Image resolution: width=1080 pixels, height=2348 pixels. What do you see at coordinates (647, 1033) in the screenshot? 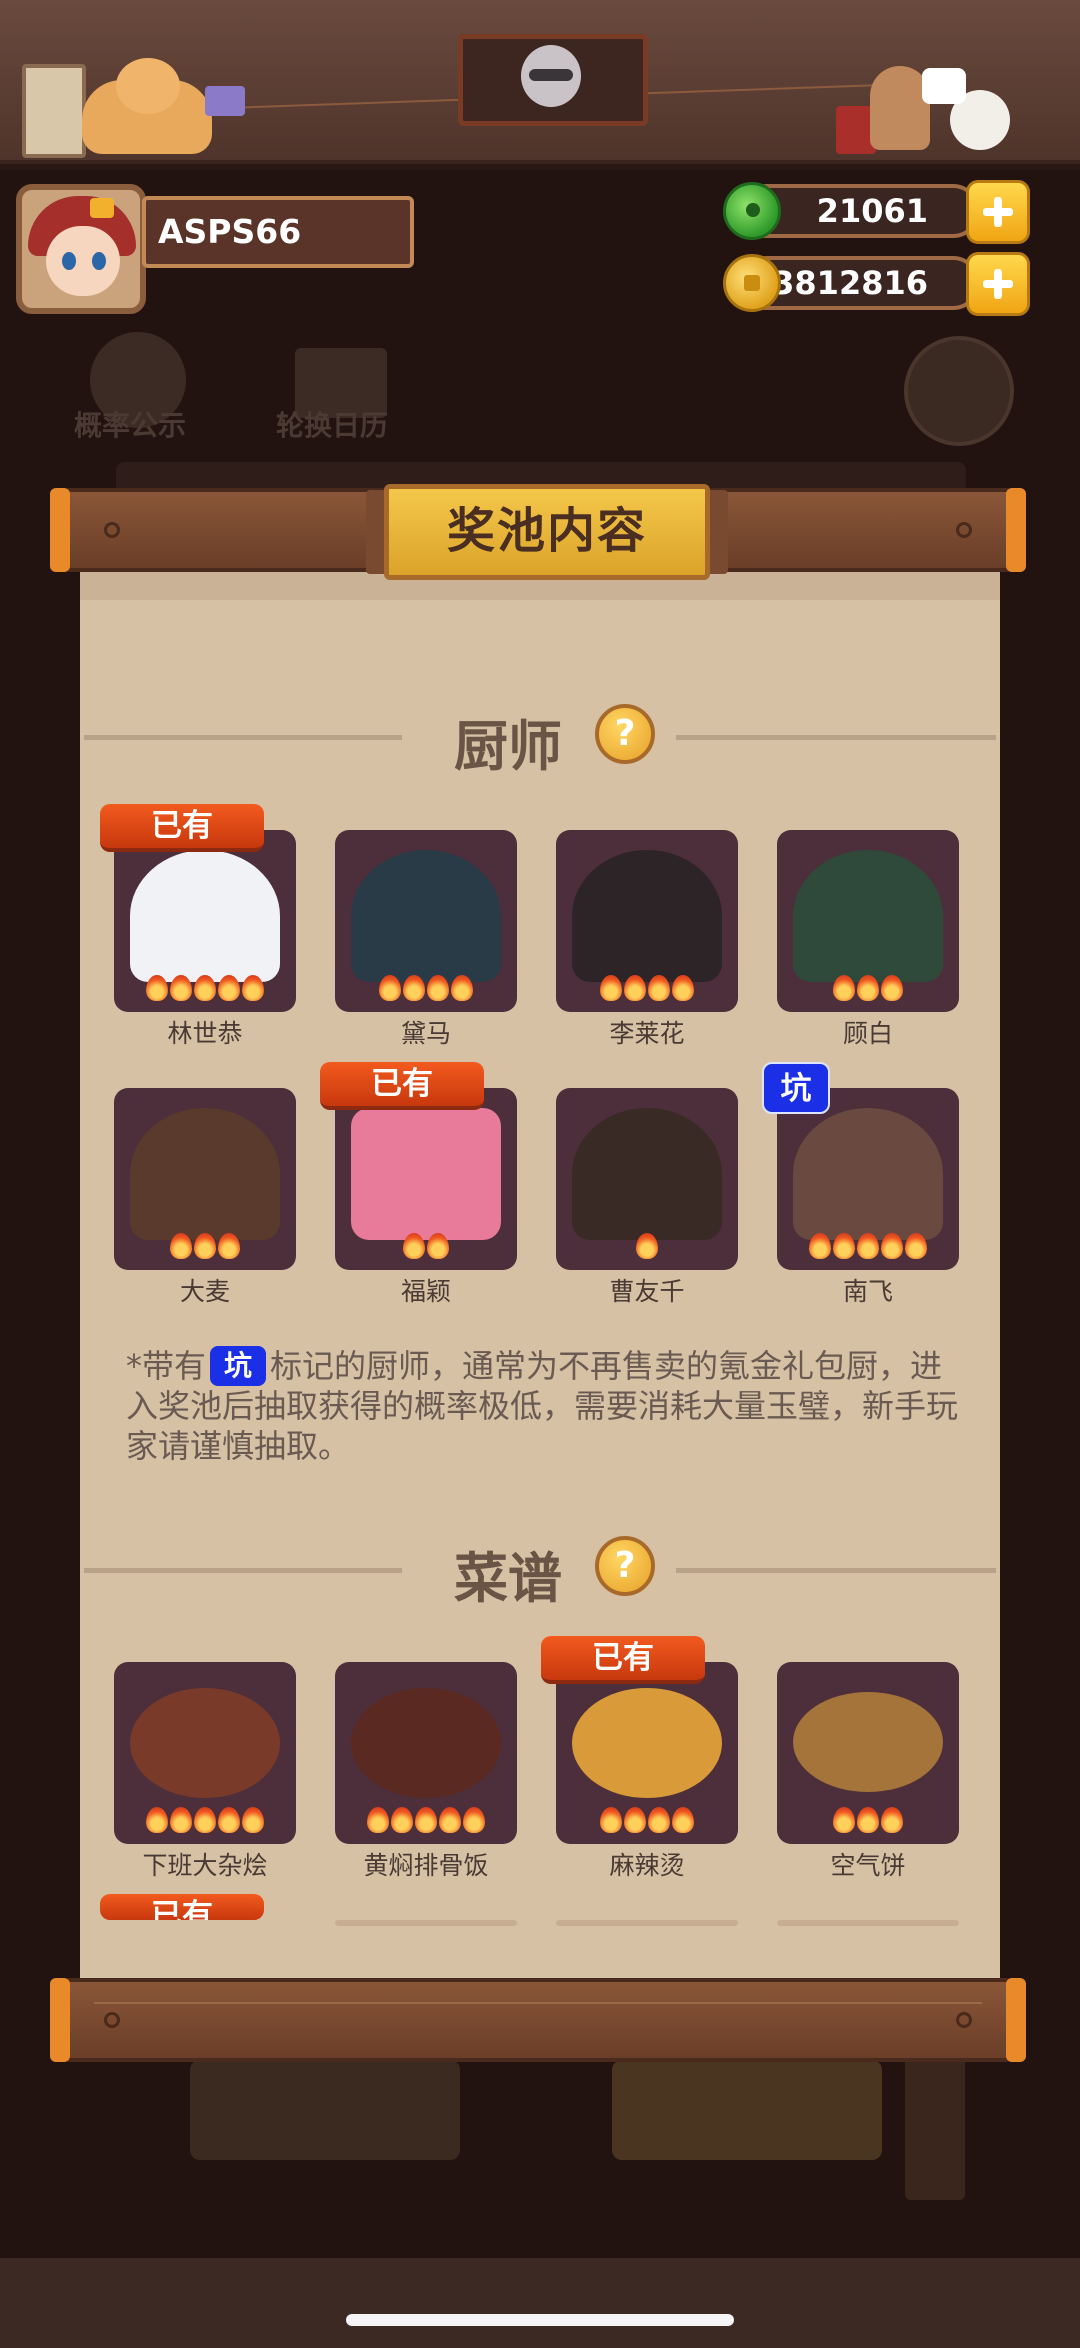
I see `chef-name: 李莱花` at bounding box center [647, 1033].